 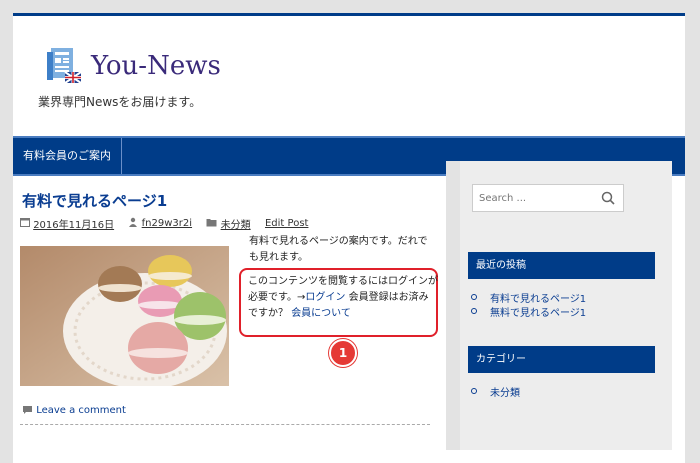 I want to click on post-author-link: fn29w3r2i, so click(x=167, y=223).